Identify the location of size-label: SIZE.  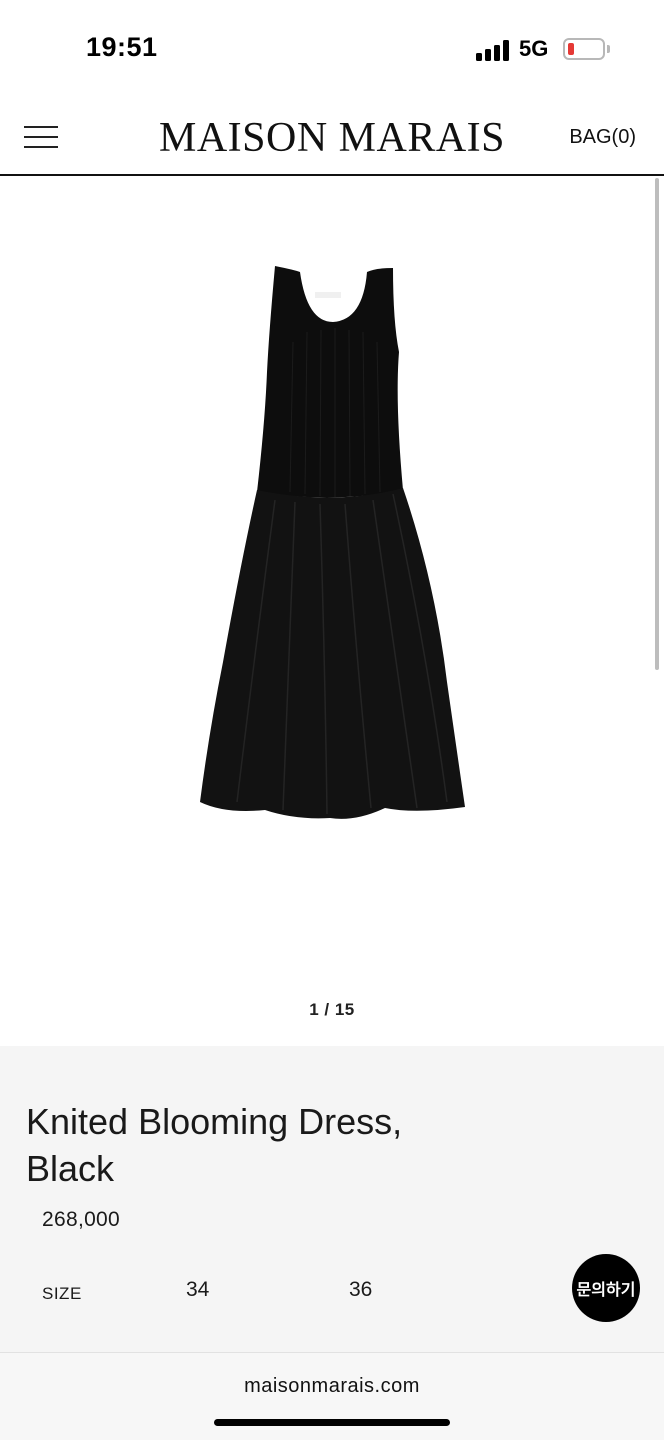
(62, 1293).